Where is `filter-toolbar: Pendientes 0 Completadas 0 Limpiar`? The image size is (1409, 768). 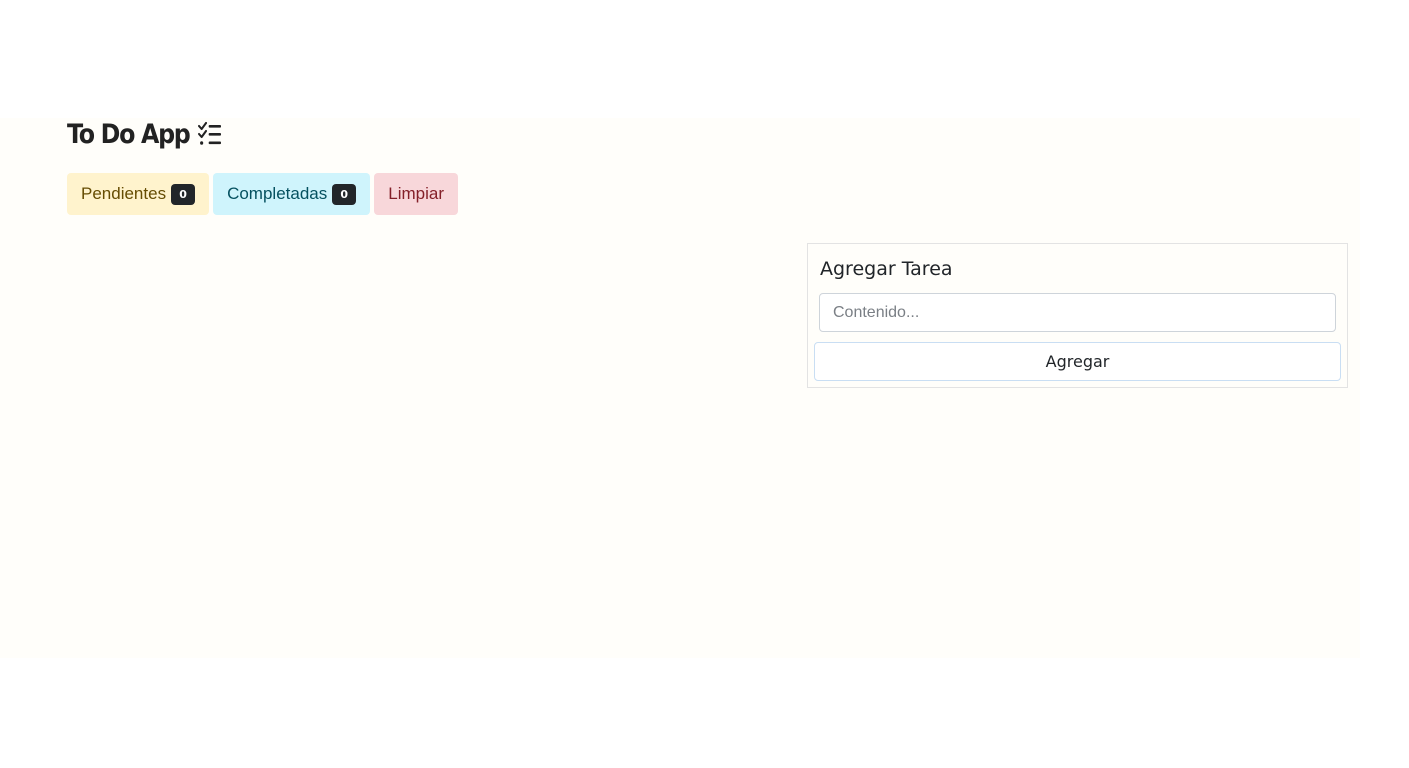 filter-toolbar: Pendientes 0 Completadas 0 Limpiar is located at coordinates (262, 194).